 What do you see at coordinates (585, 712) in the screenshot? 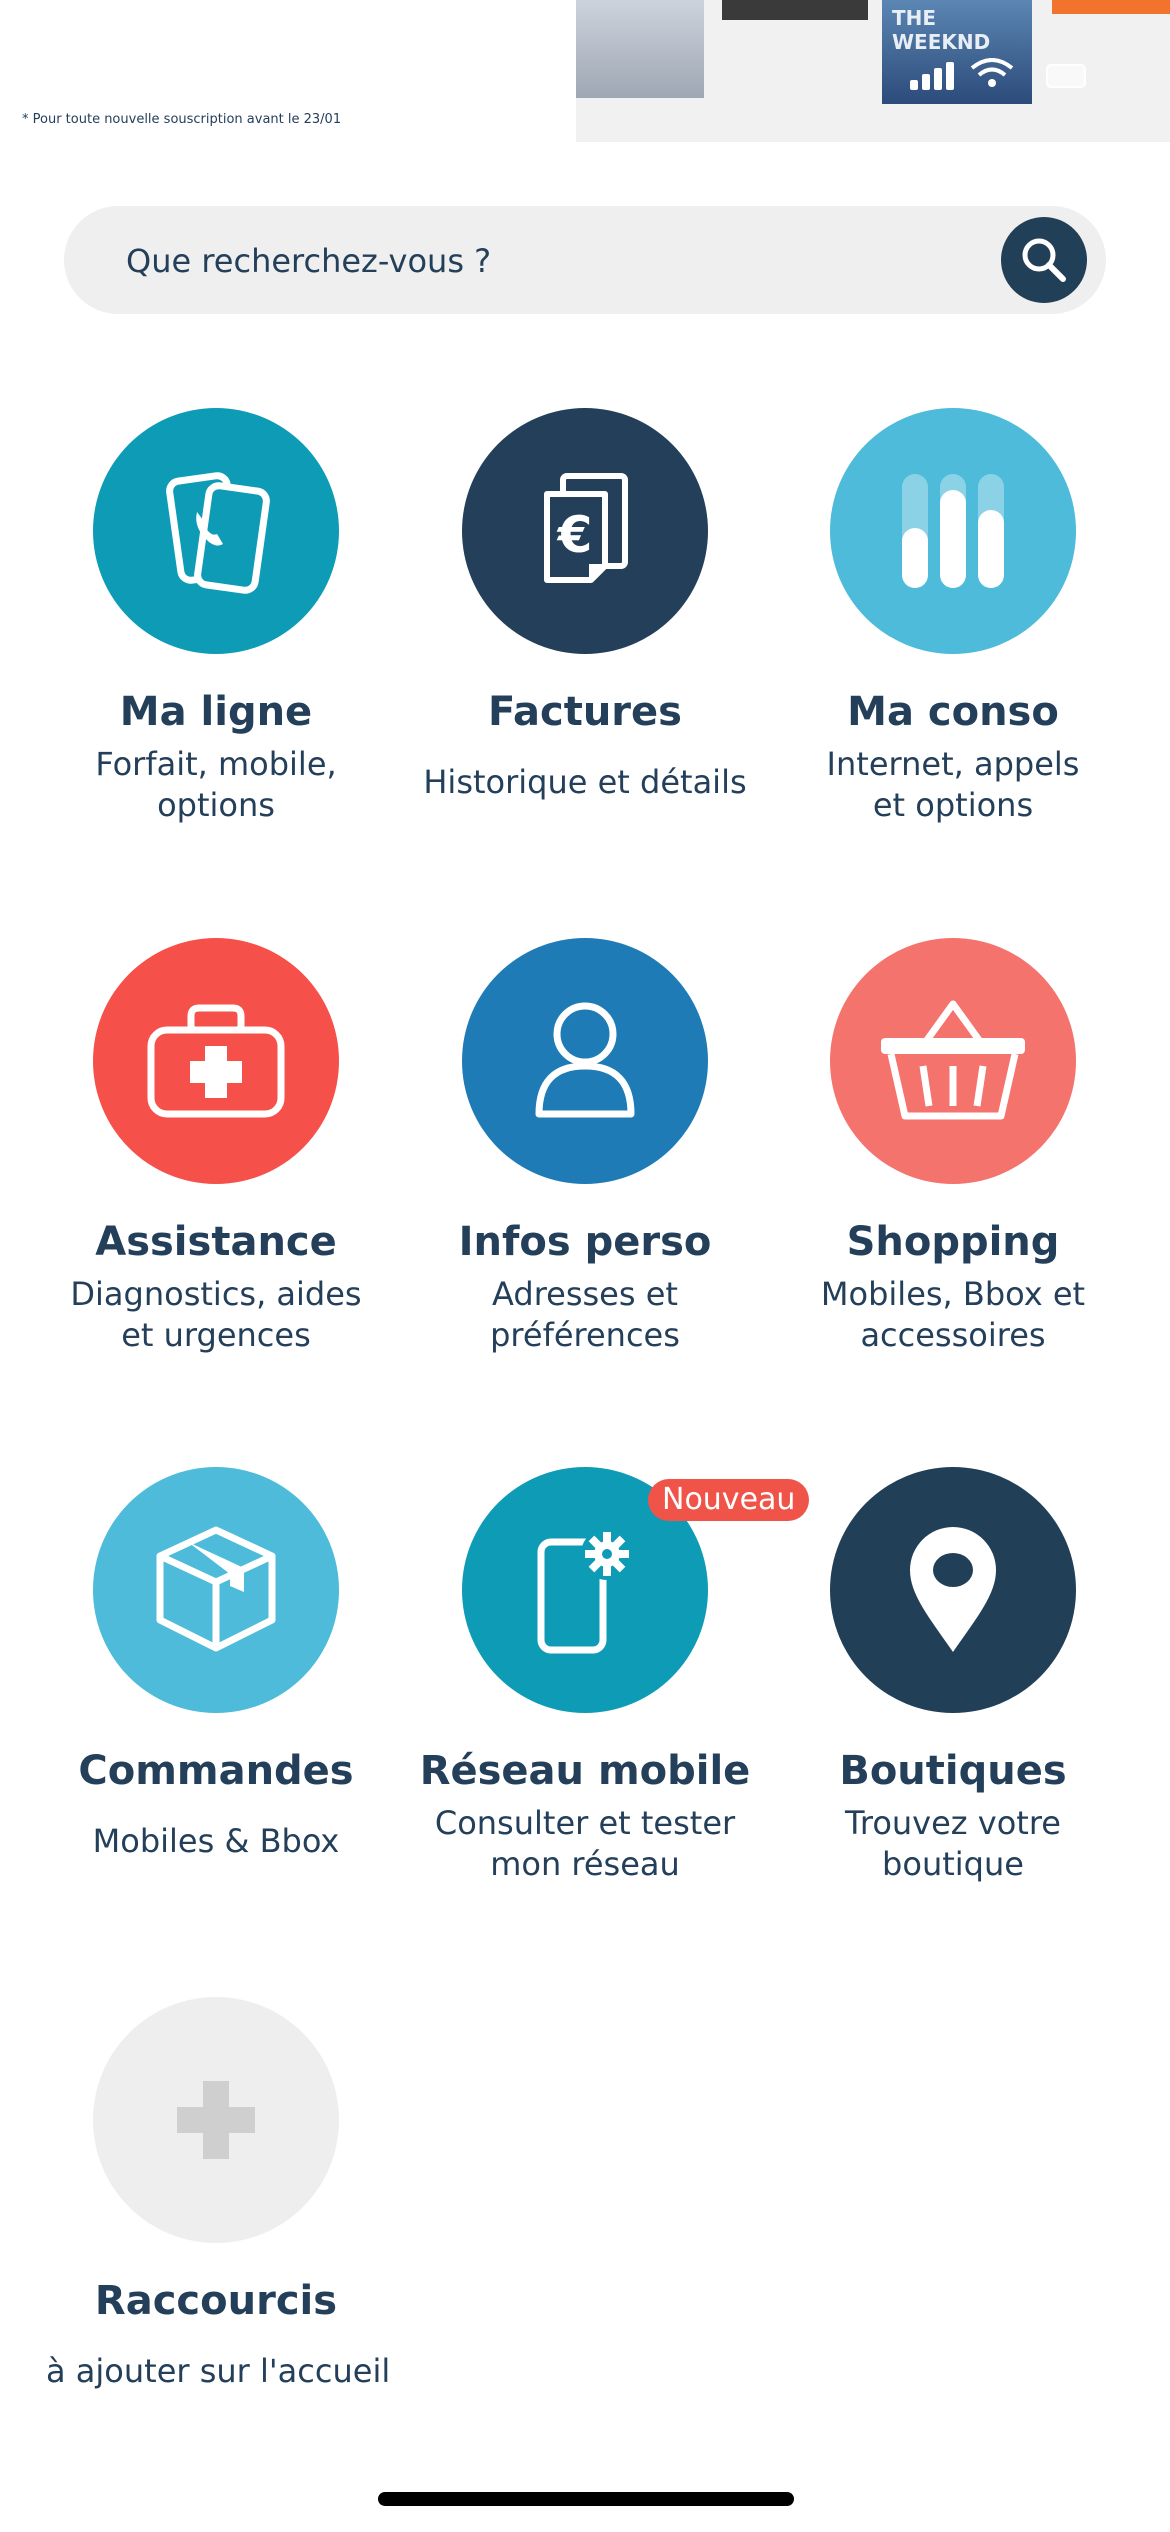
I see `tile-title: Factures` at bounding box center [585, 712].